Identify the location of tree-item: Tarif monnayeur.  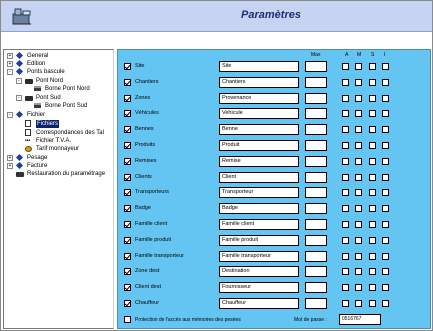
(64, 149).